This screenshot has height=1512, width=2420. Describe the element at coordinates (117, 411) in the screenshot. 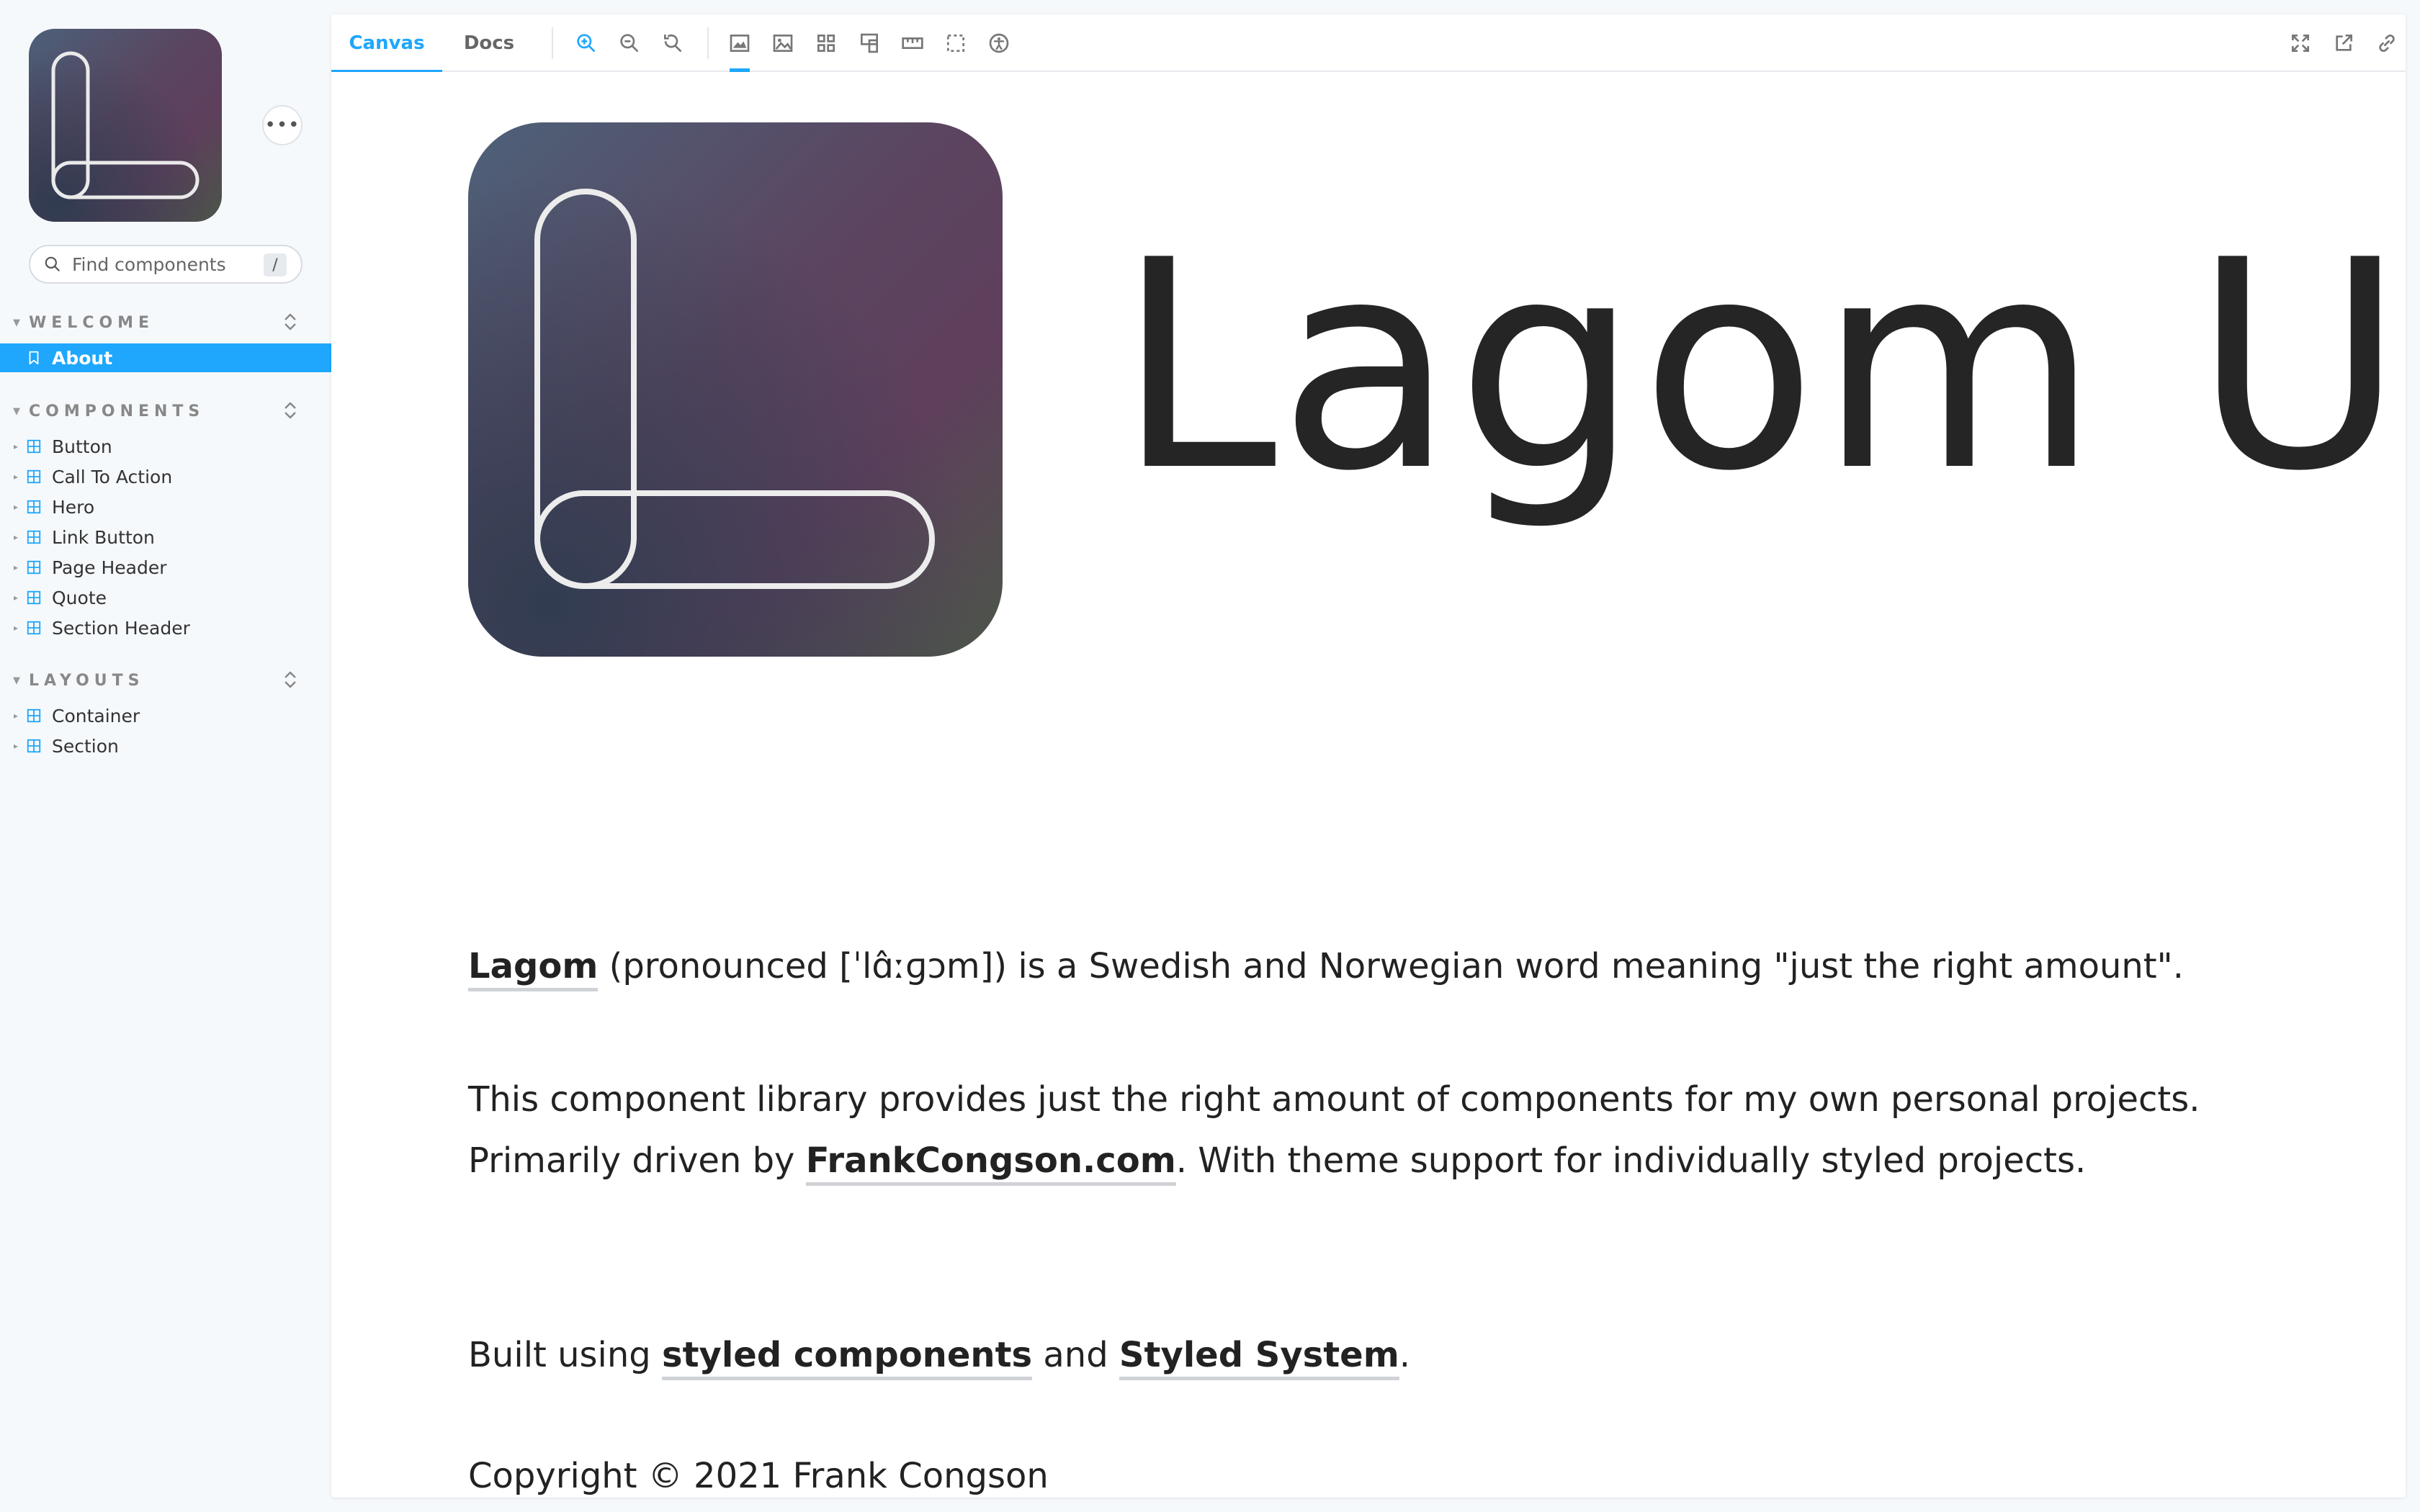

I see `section-title: COMPONENTS` at that location.